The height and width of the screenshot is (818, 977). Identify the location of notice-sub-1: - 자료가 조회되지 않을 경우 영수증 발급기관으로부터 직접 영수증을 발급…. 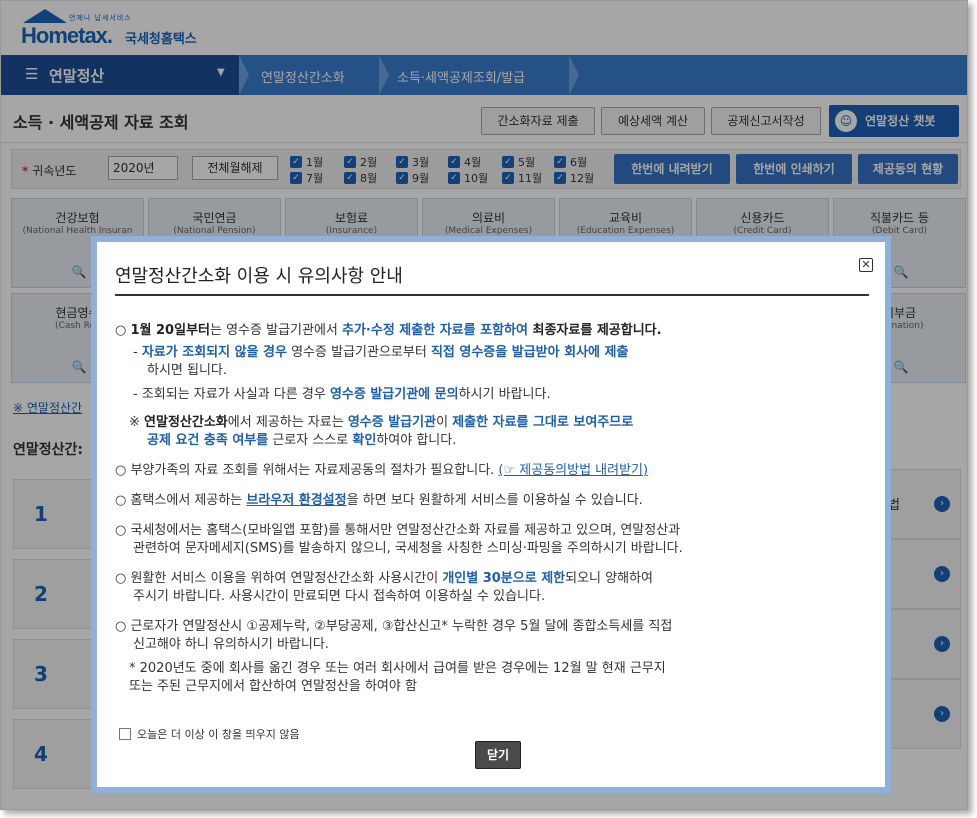
(381, 352).